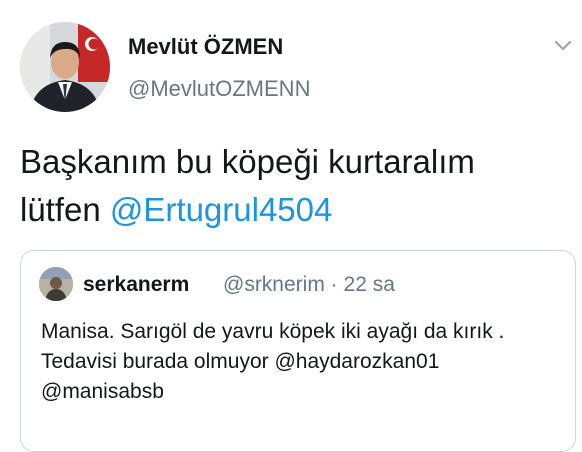  What do you see at coordinates (563, 45) in the screenshot?
I see `chevron-down-icon` at bounding box center [563, 45].